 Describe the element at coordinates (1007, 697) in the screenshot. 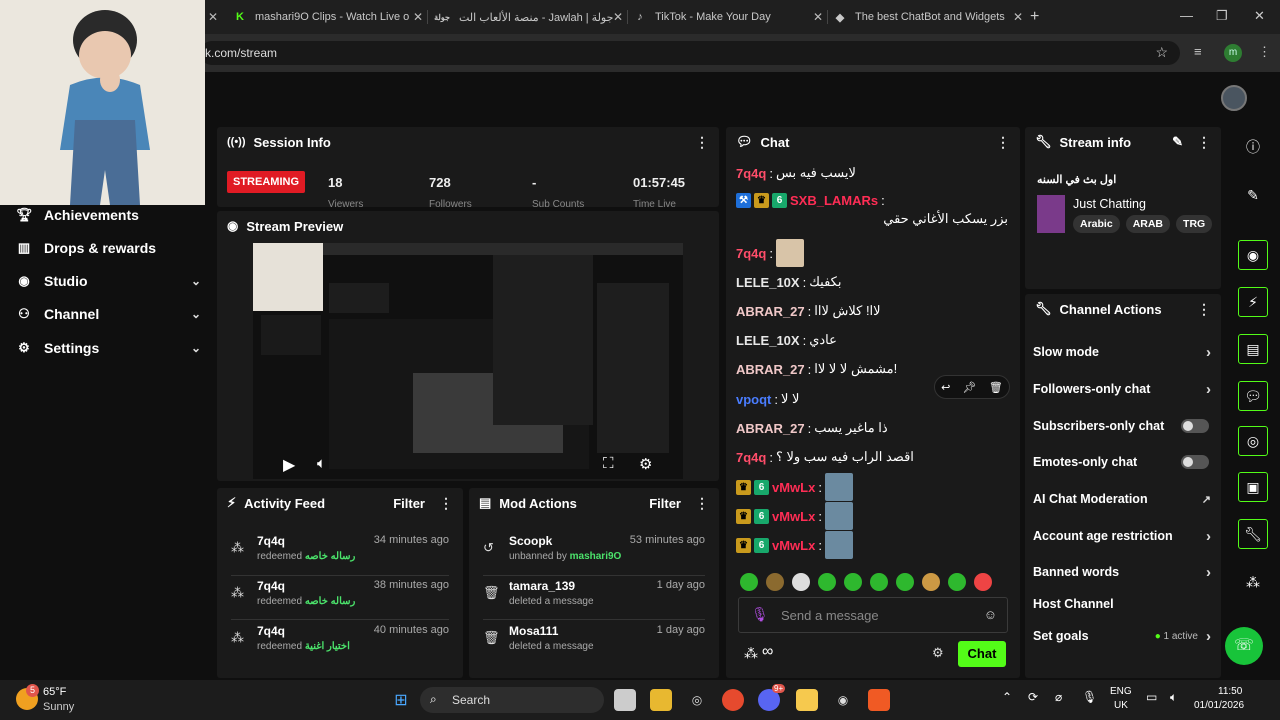

I see `tray-chevron-icon: ⌃` at that location.